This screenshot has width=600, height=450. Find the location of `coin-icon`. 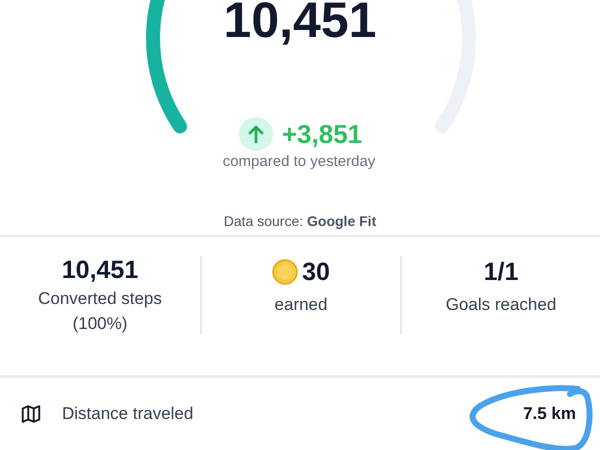

coin-icon is located at coordinates (285, 272).